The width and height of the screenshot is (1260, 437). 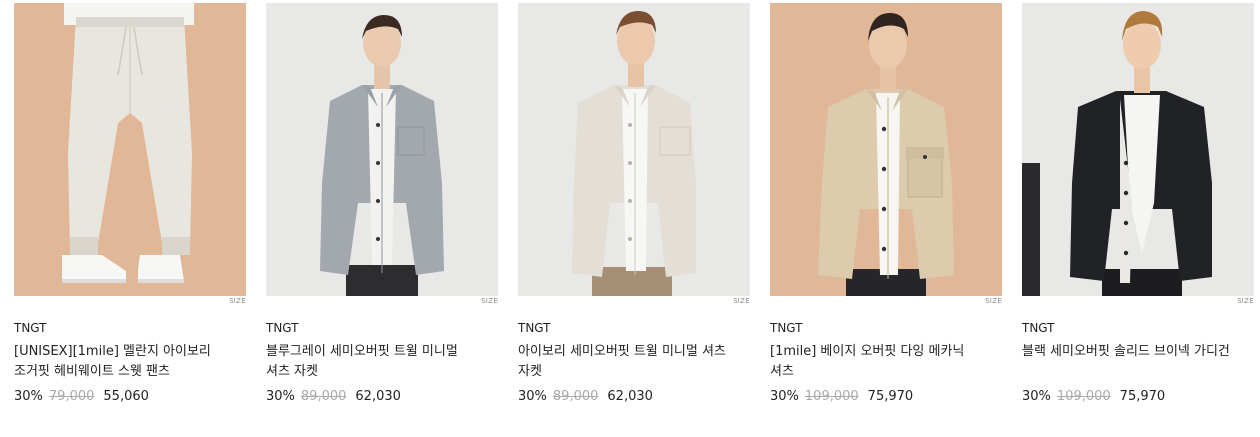 I want to click on model-mechanic-shirt-photo, so click(x=886, y=149).